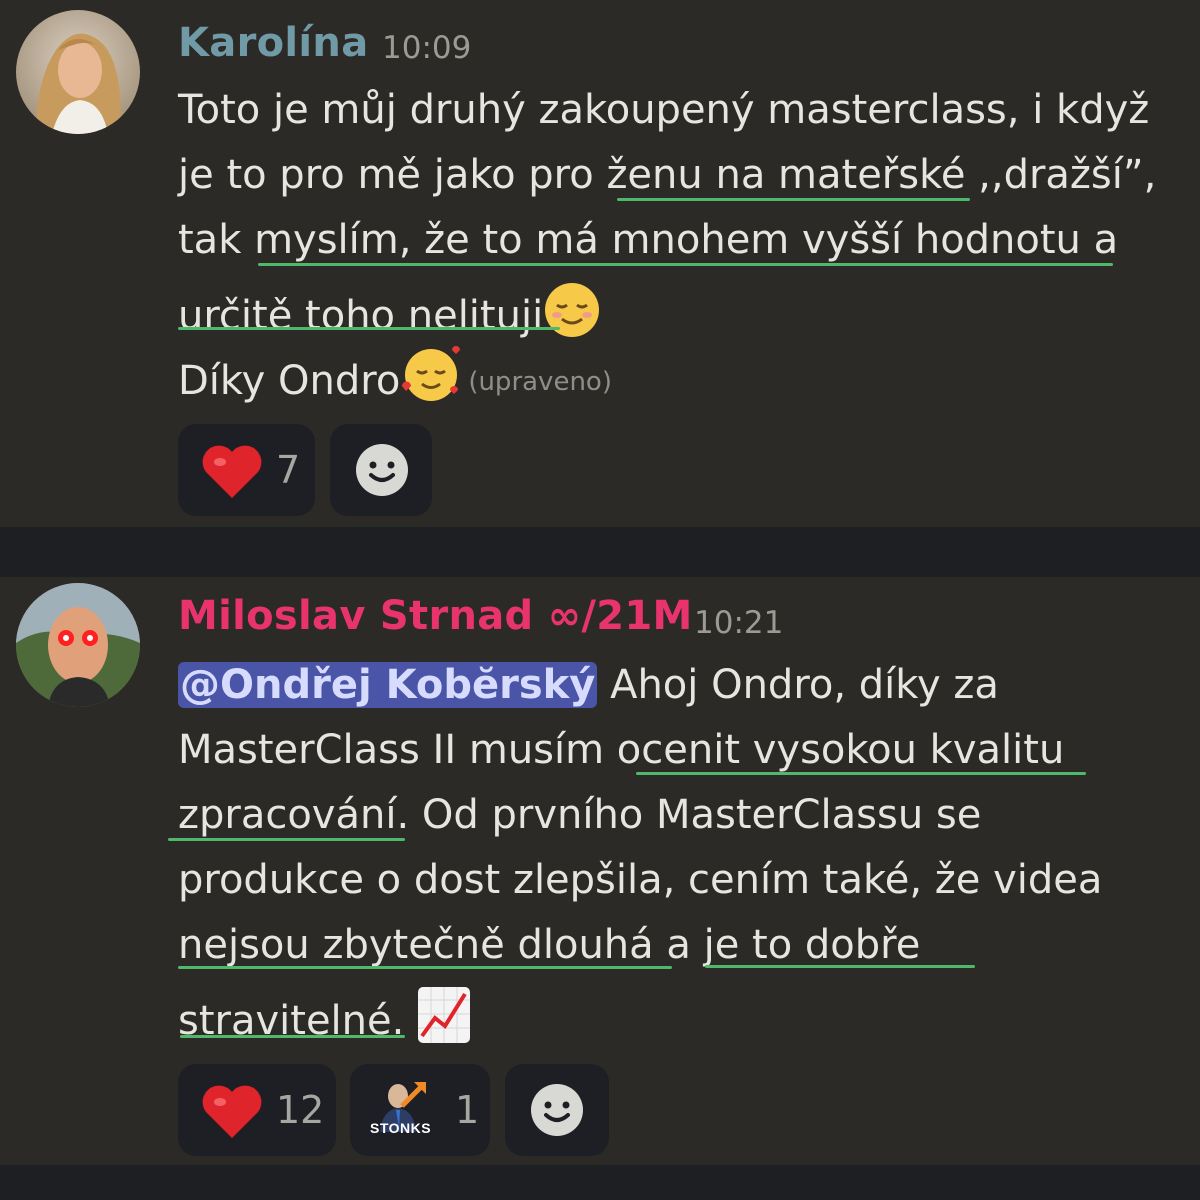 The image size is (1200, 1200). What do you see at coordinates (540, 382) in the screenshot?
I see `edited-label: (upraveno)` at bounding box center [540, 382].